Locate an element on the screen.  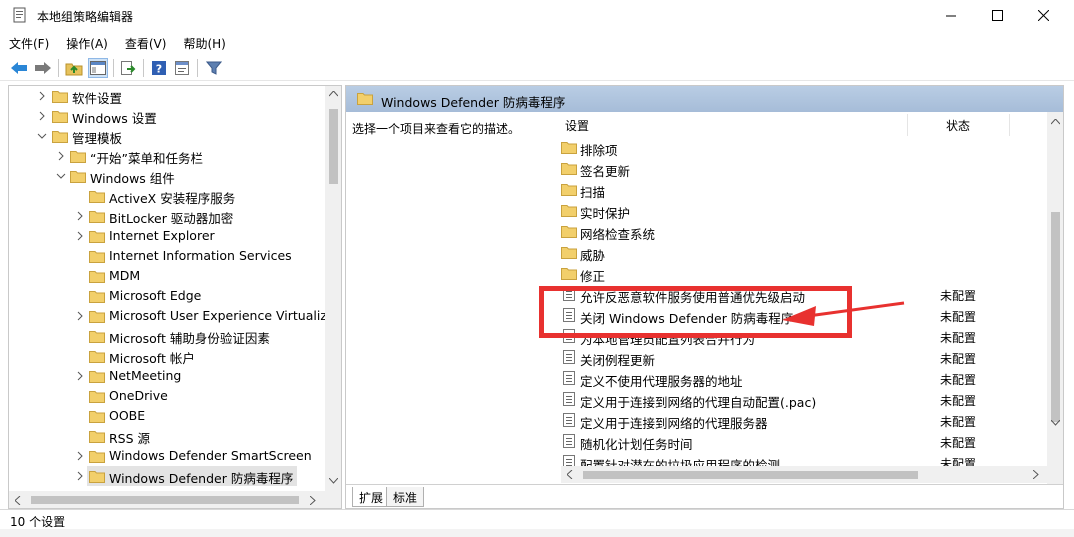
column-setting: 设置 is located at coordinates (577, 125).